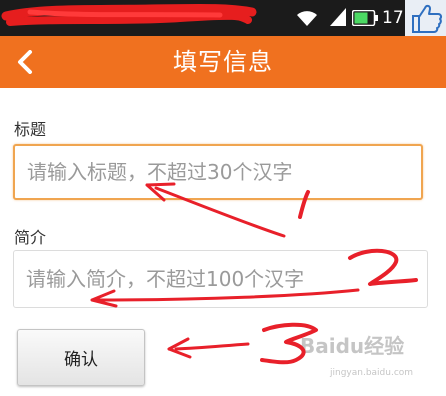 This screenshot has height=396, width=446. Describe the element at coordinates (338, 17) in the screenshot. I see `signal-icon` at that location.